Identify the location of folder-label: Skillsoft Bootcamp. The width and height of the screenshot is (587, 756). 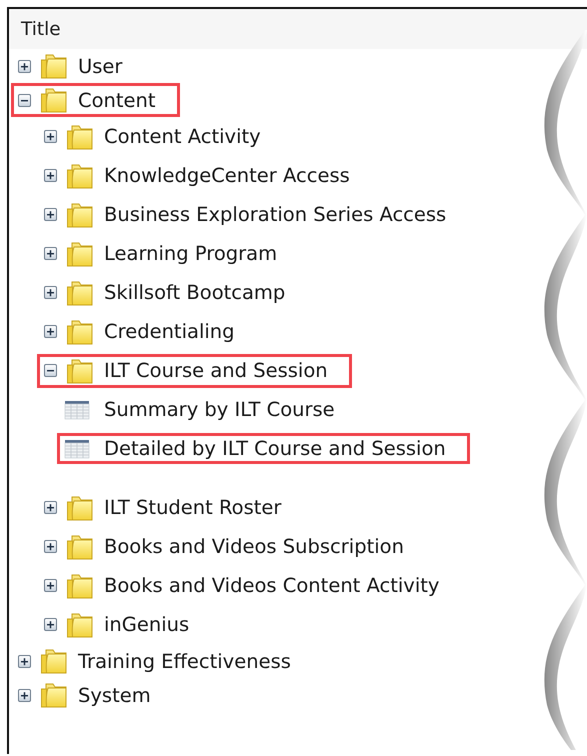
(195, 292).